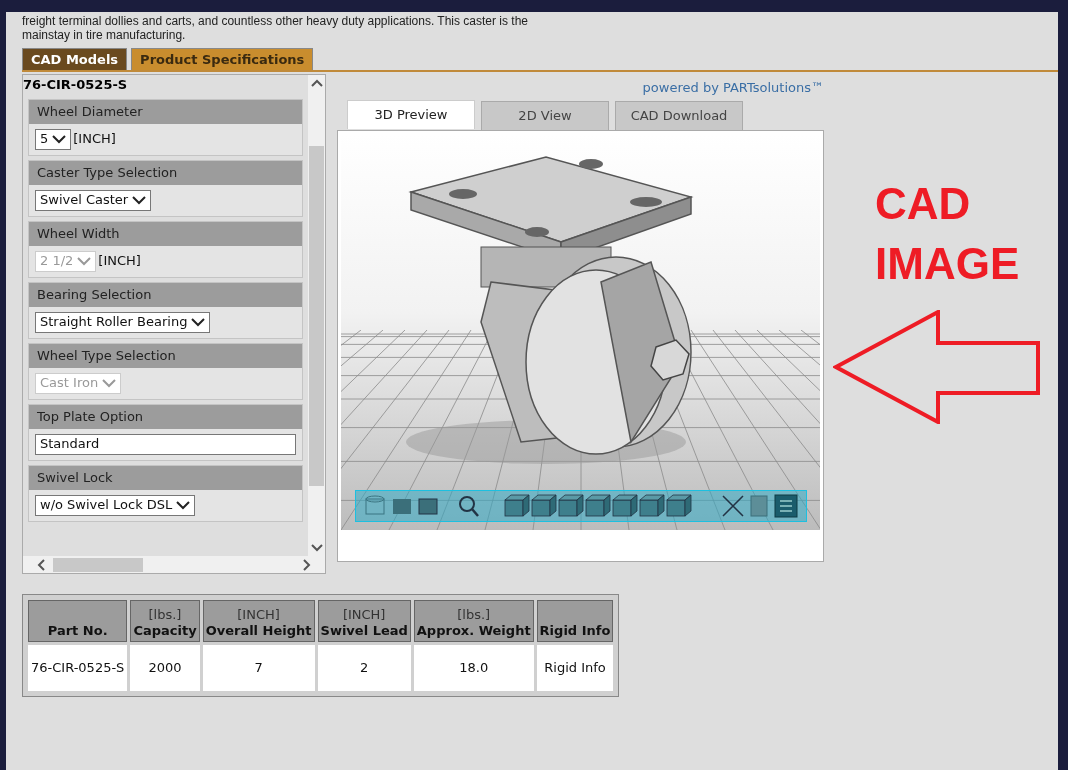 This screenshot has width=1068, height=770. What do you see at coordinates (41, 564) in the screenshot?
I see `scroll-left-icon` at bounding box center [41, 564].